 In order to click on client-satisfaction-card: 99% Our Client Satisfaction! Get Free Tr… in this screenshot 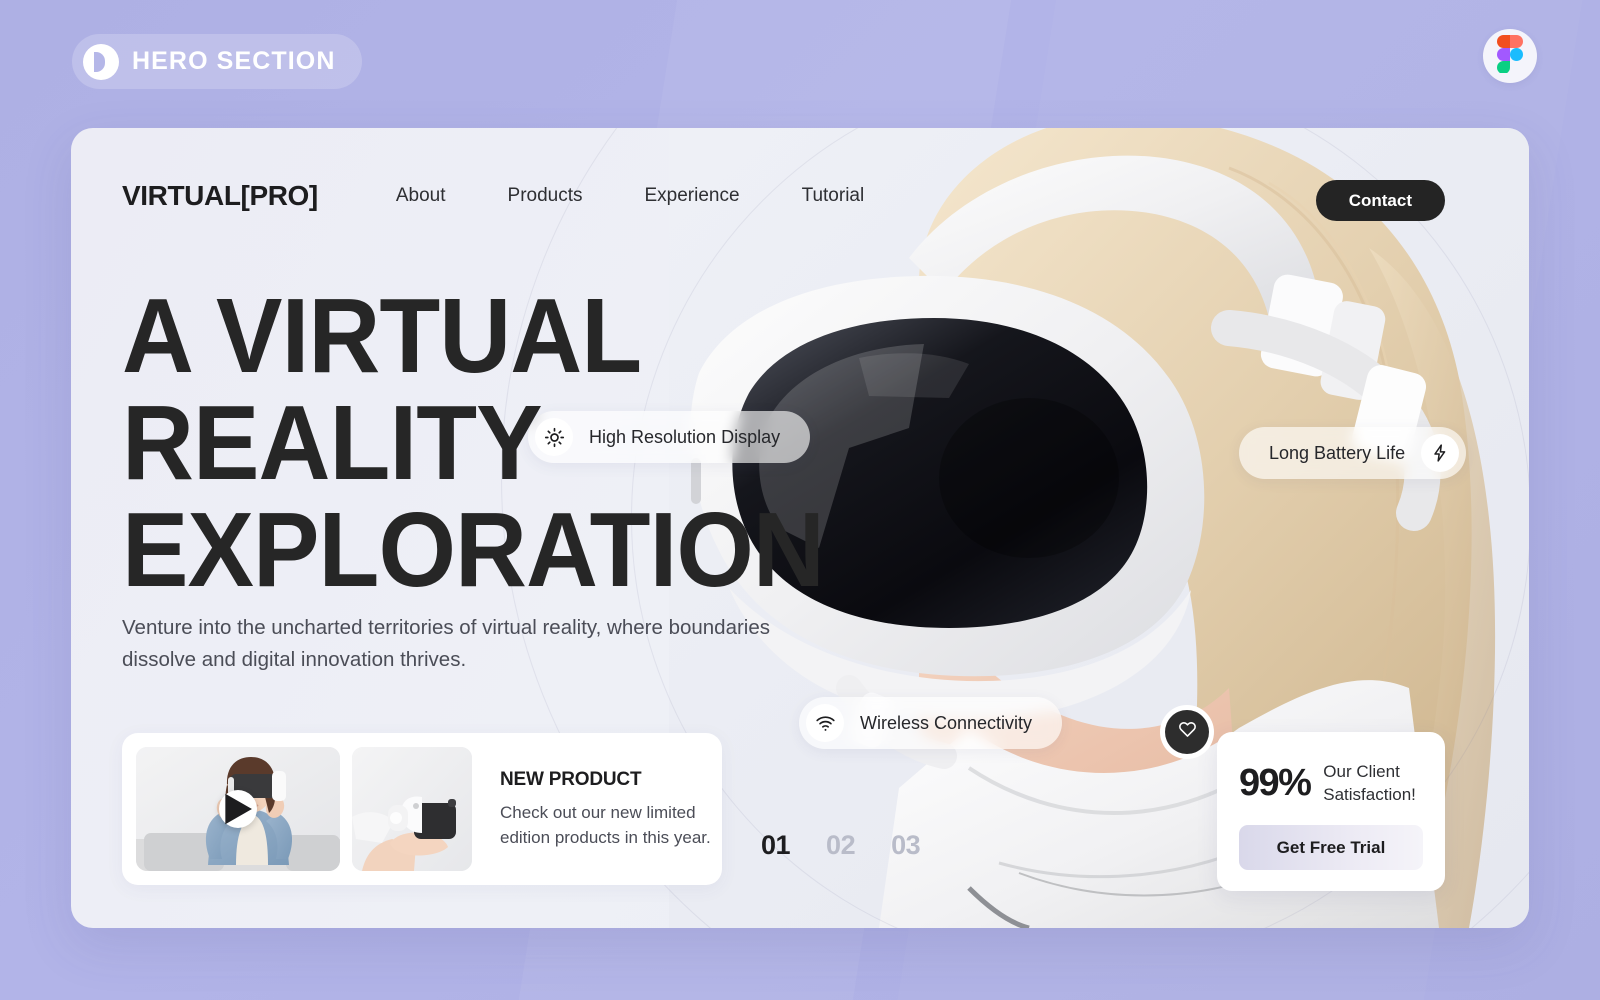, I will do `click(1305, 800)`.